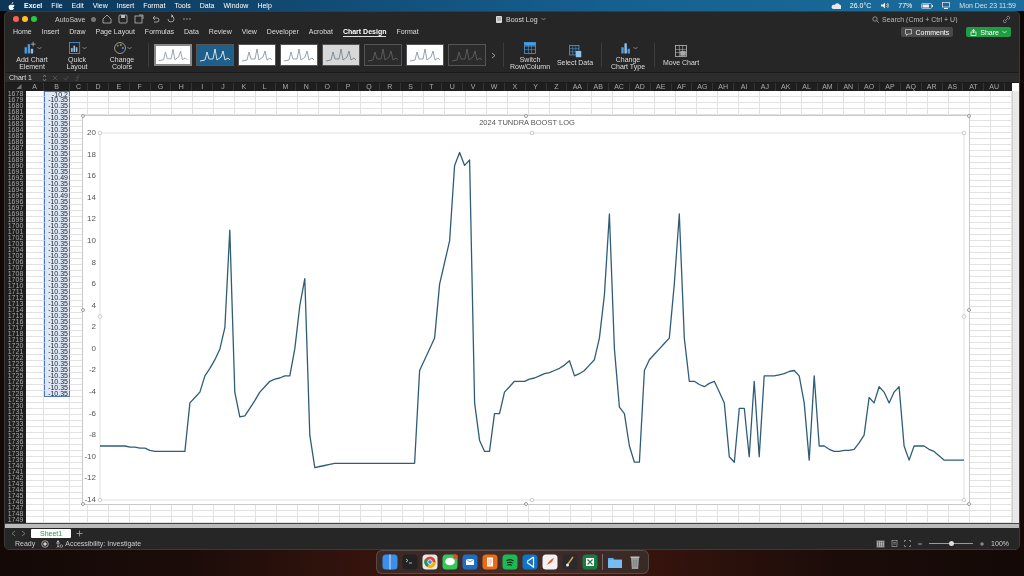 This screenshot has height=576, width=1024. I want to click on axis-label: 14, so click(91, 197).